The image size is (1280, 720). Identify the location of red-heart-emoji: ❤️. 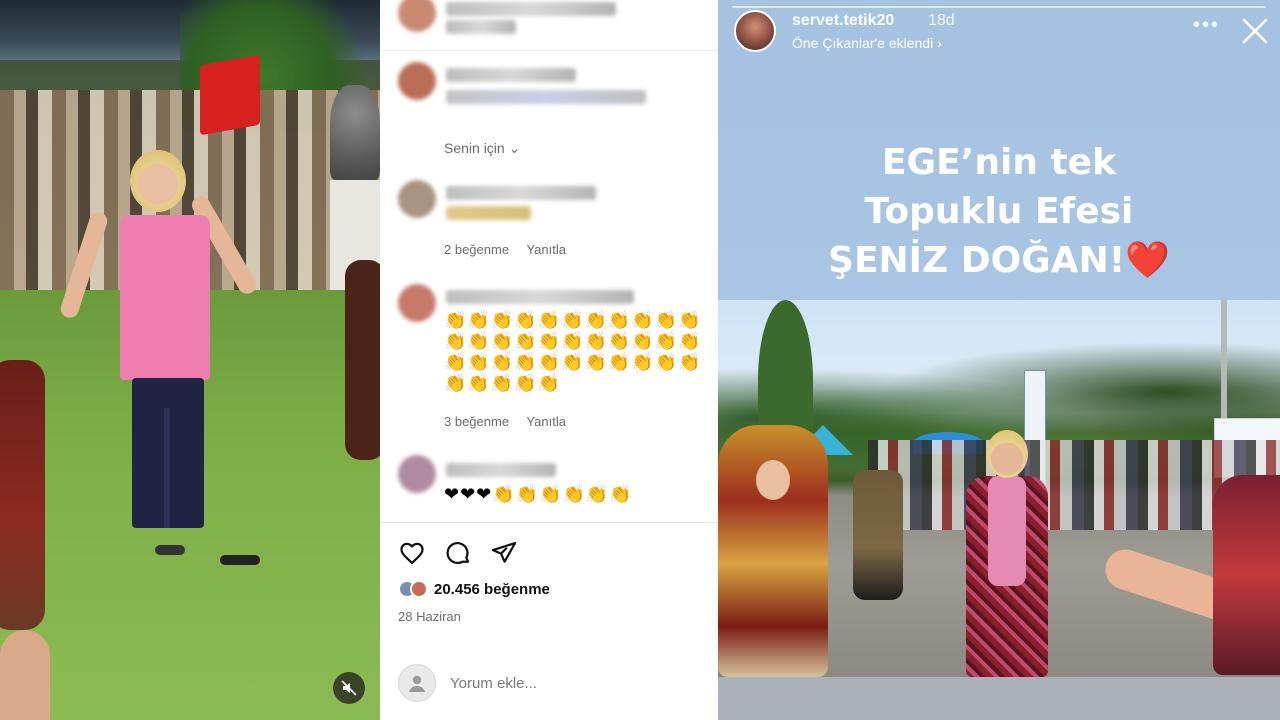
(1147, 260).